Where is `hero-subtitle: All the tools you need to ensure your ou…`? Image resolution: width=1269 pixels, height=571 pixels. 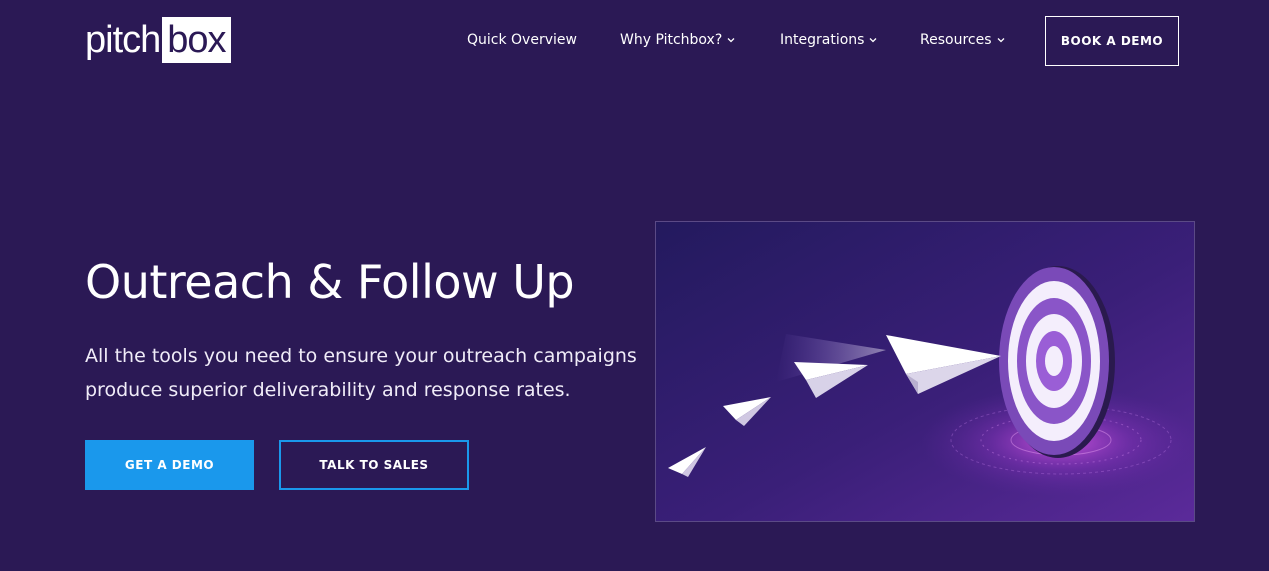 hero-subtitle: All the tools you need to ensure your ou… is located at coordinates (361, 373).